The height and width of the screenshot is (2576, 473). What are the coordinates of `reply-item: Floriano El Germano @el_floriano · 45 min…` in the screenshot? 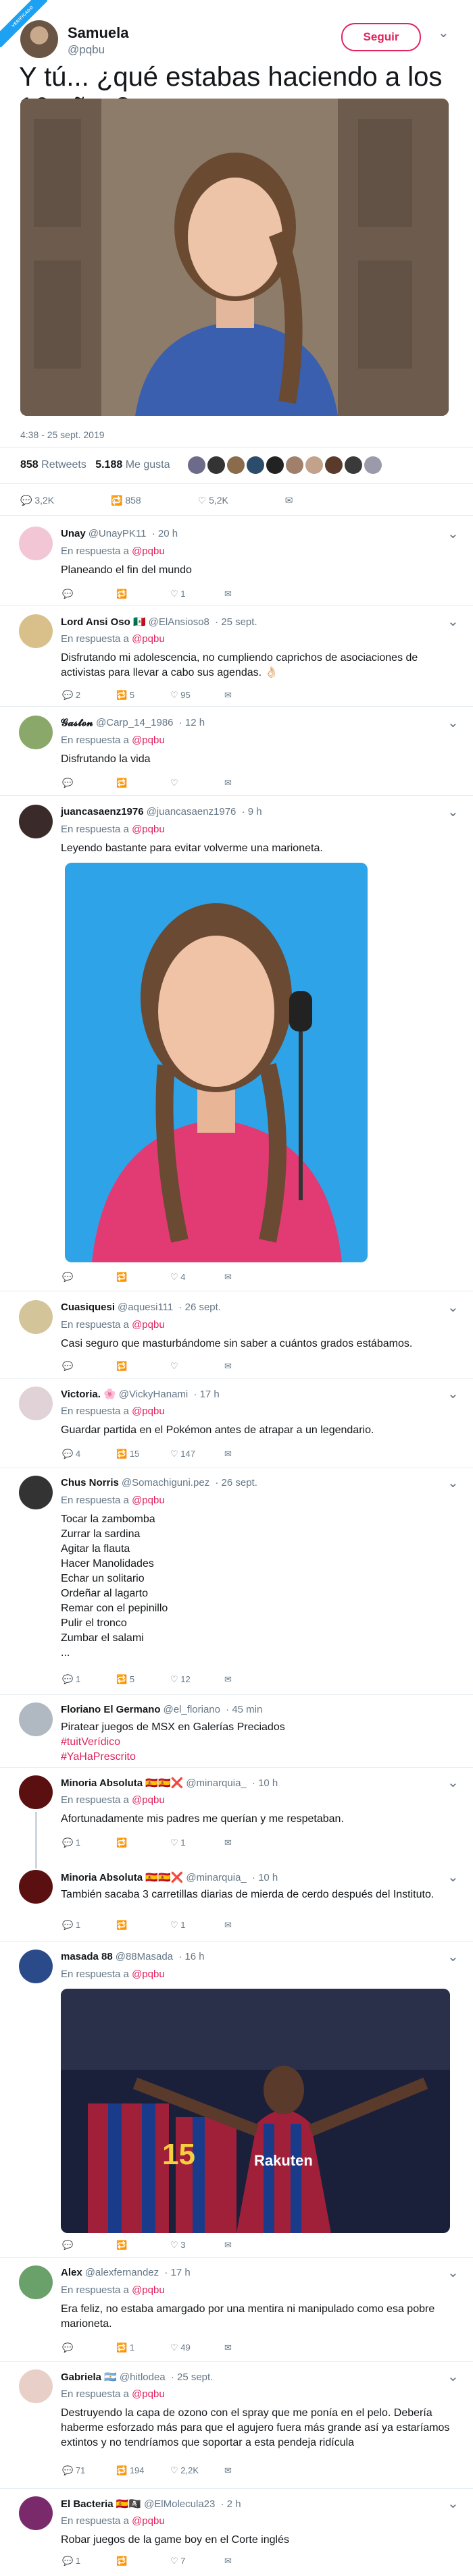 It's located at (236, 1732).